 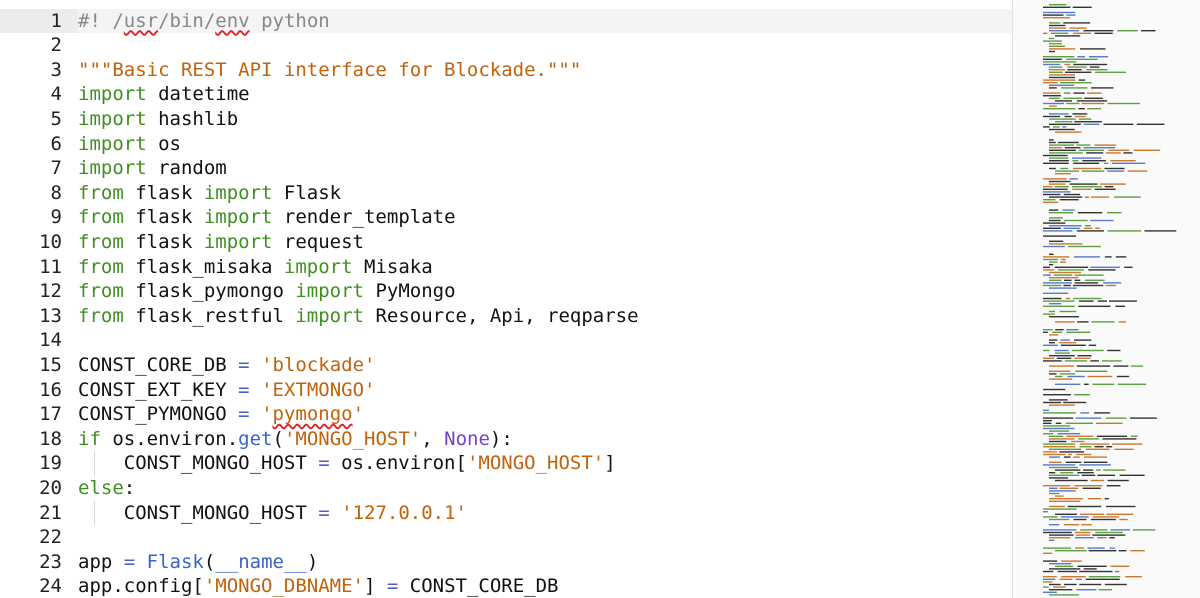 What do you see at coordinates (501, 315) in the screenshot?
I see `code-token: Resource, Api, reqparse` at bounding box center [501, 315].